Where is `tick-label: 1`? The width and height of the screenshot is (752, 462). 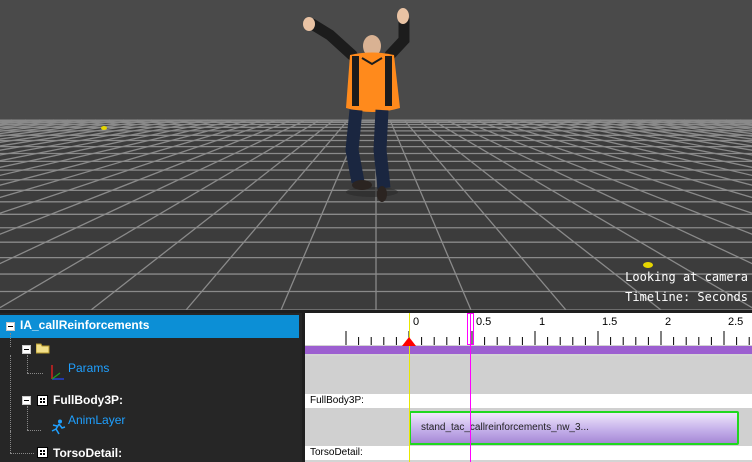
tick-label: 1 is located at coordinates (542, 322).